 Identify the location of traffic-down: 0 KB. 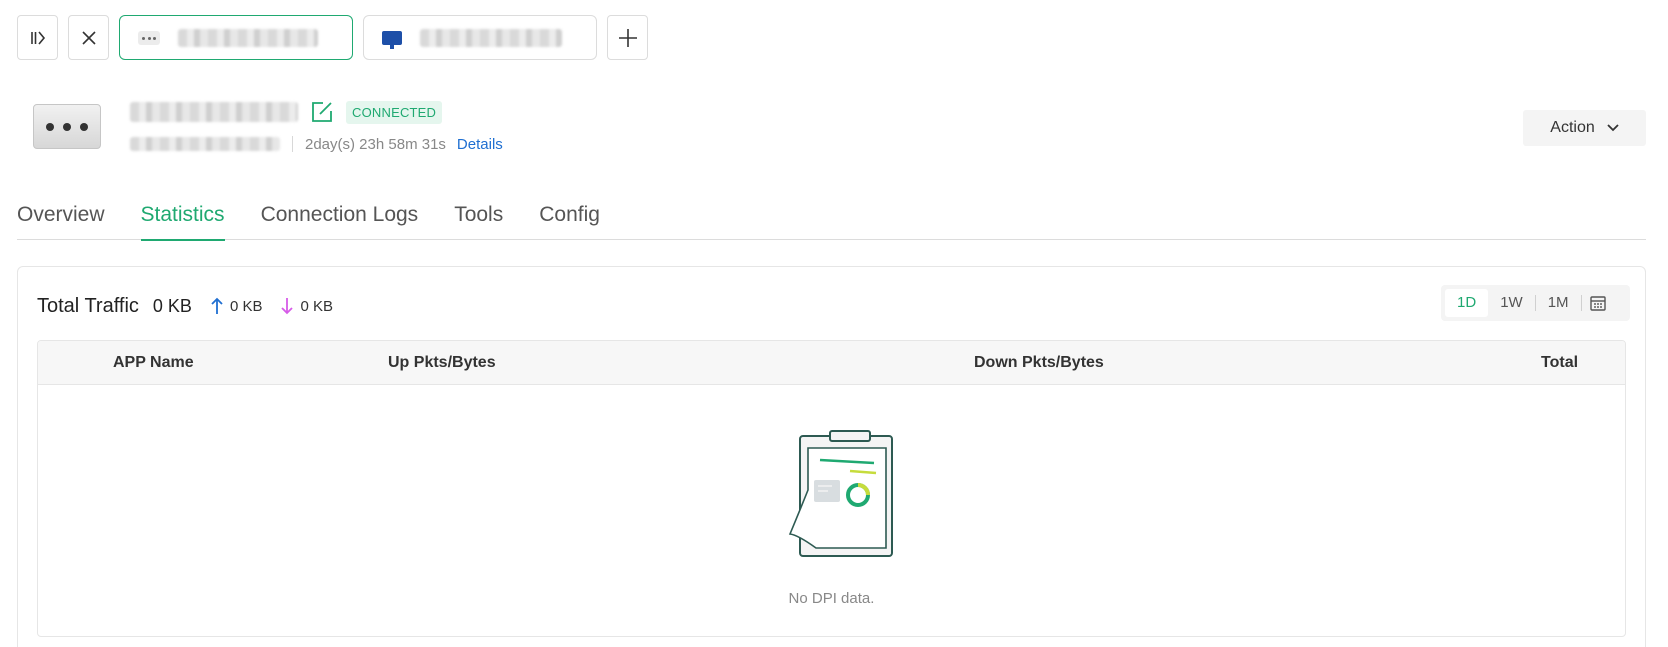
(316, 306).